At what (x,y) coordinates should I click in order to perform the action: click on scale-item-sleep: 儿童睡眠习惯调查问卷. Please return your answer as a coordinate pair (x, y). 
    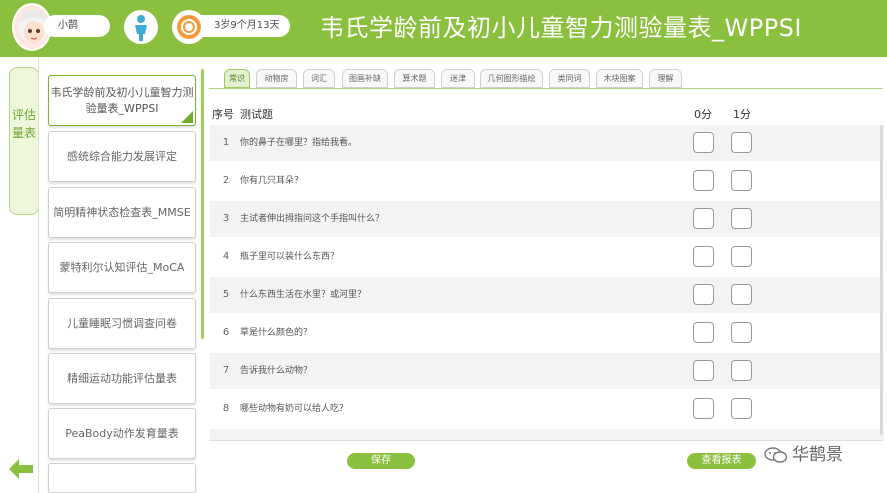
    Looking at the image, I should click on (122, 323).